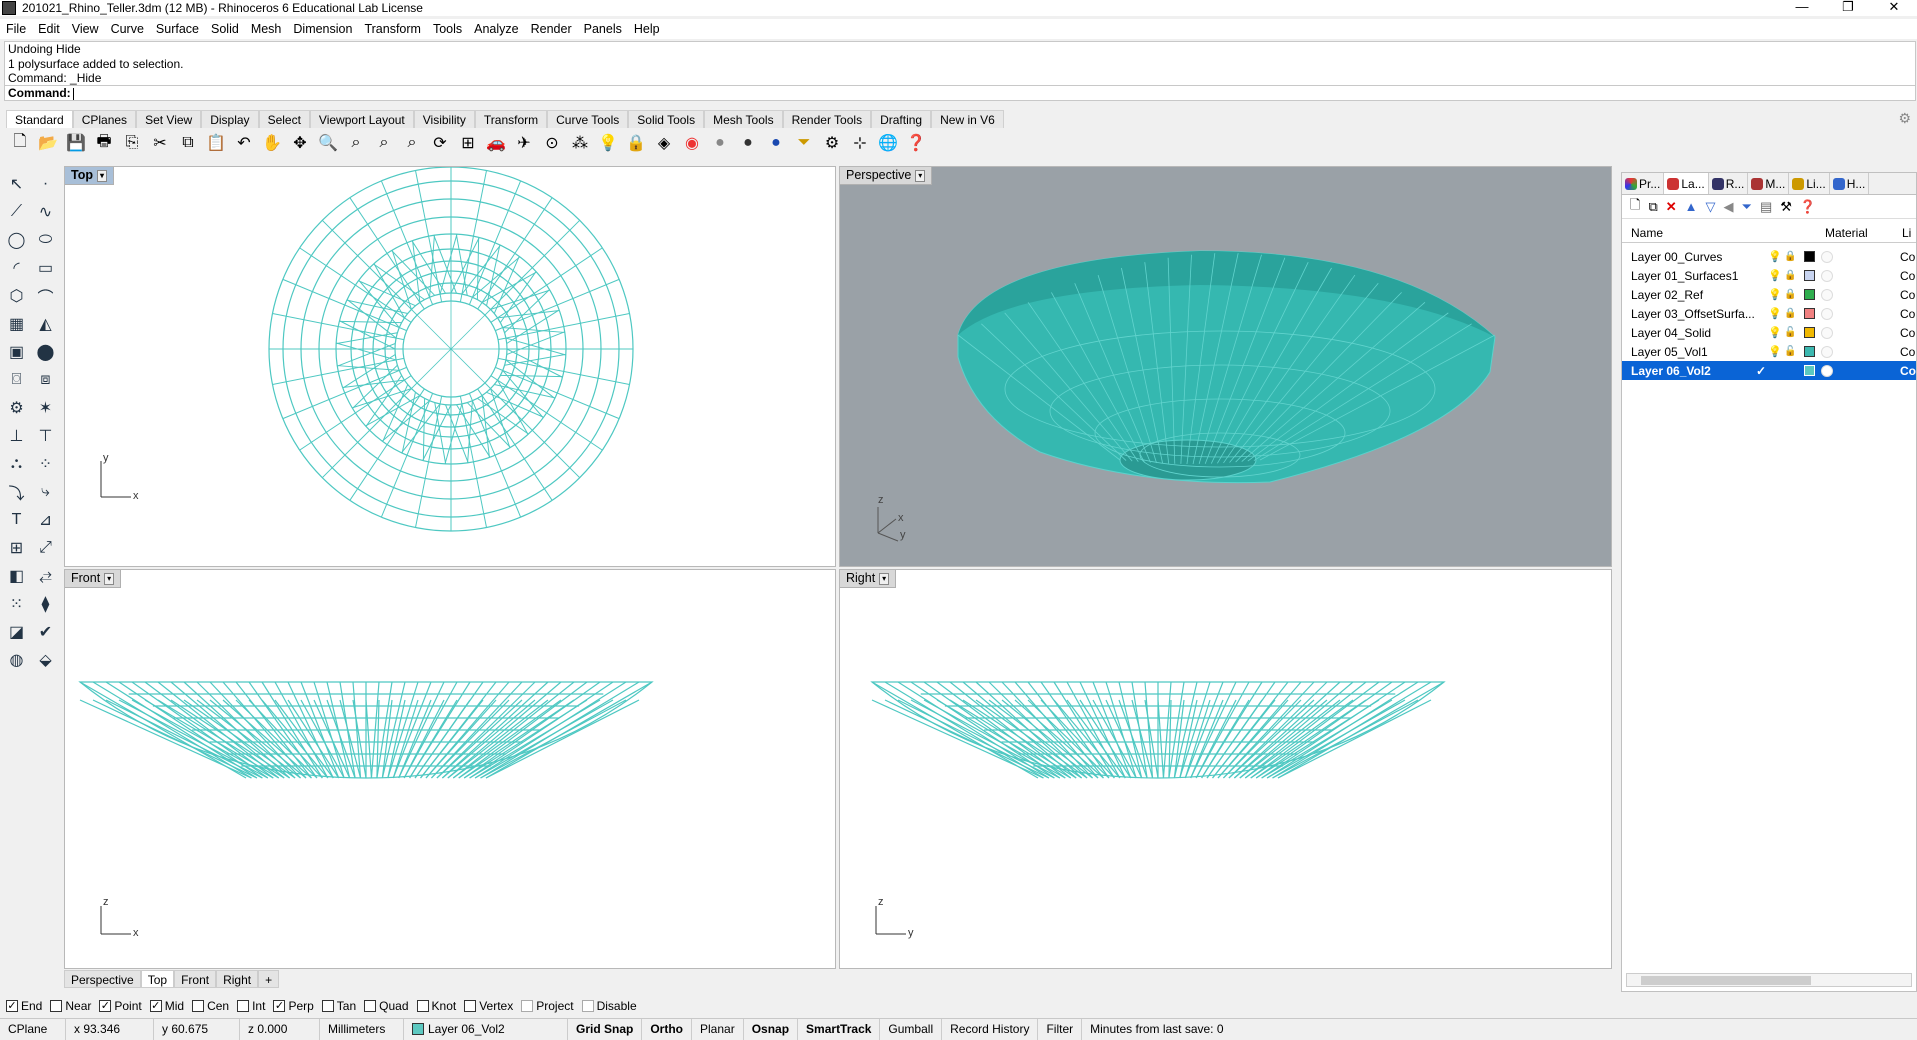 The image size is (1917, 1040). I want to click on analyze-icon: ◪, so click(16, 632).